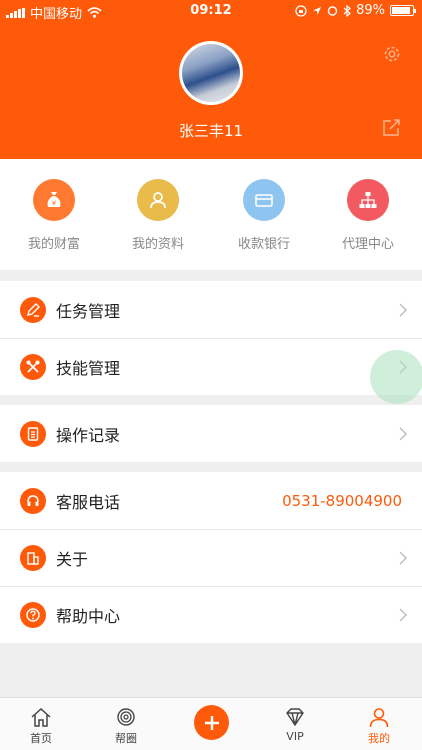  I want to click on tab-home: 首页, so click(41, 726).